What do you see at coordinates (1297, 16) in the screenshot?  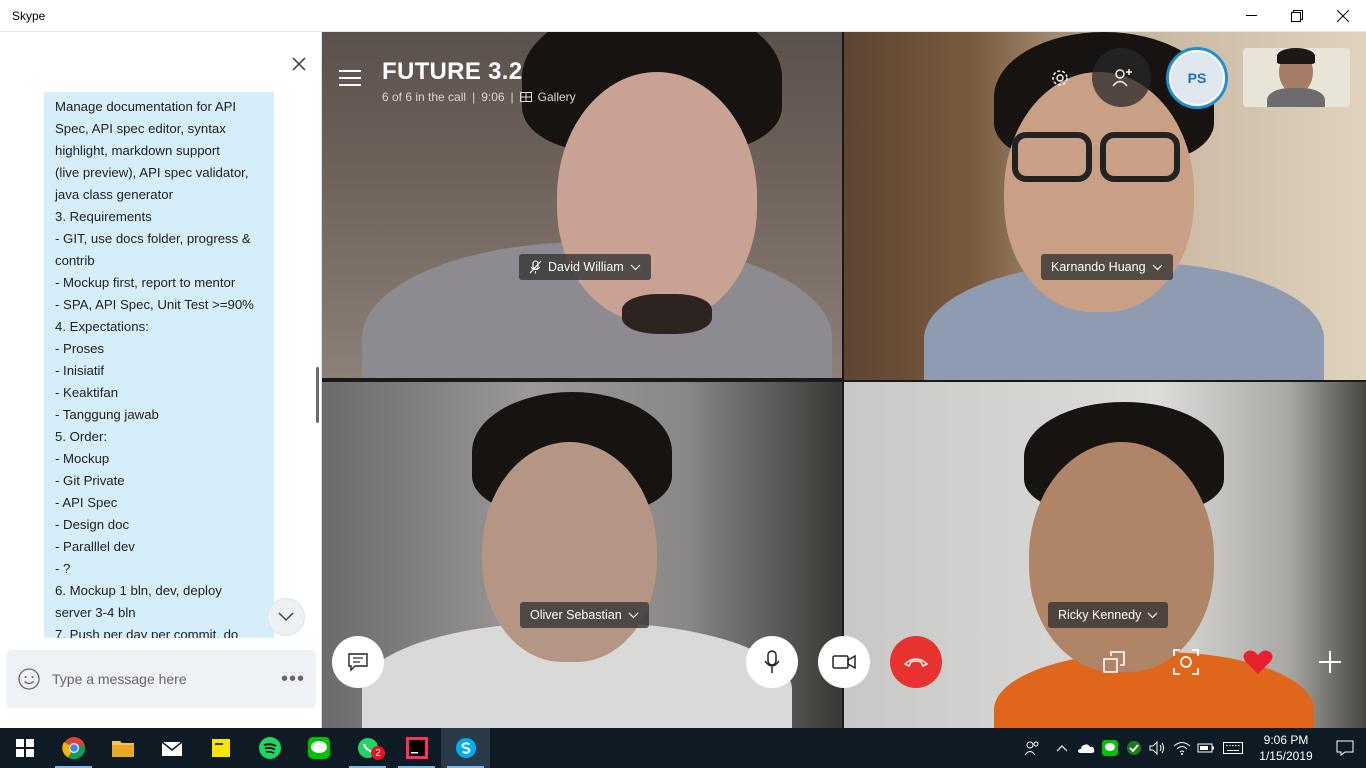 I see `restore-button` at bounding box center [1297, 16].